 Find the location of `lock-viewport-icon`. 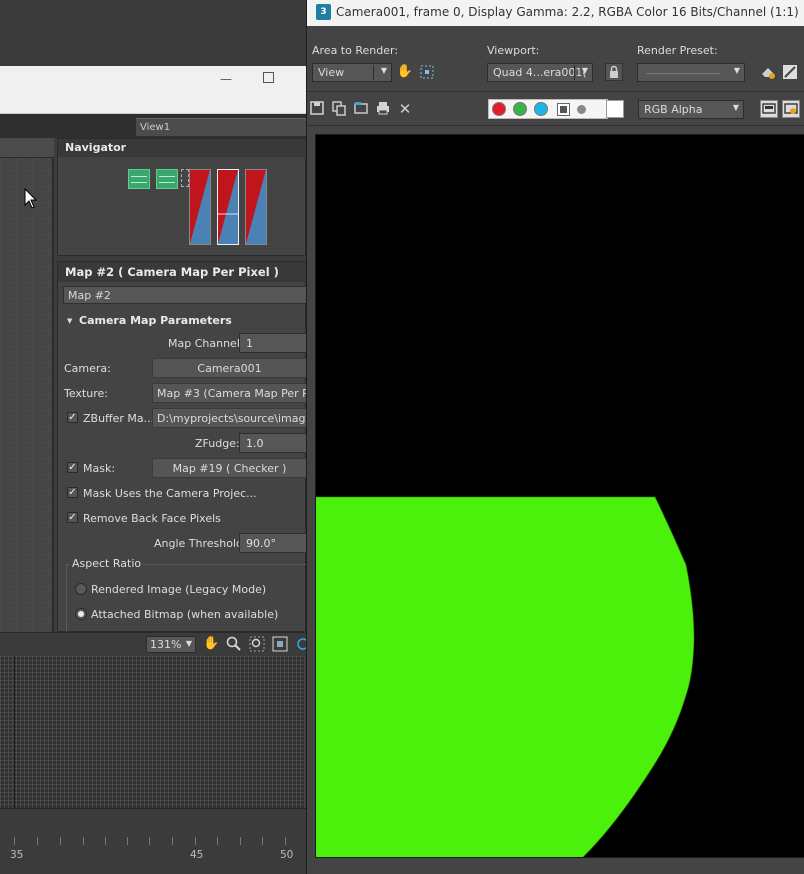

lock-viewport-icon is located at coordinates (614, 72).